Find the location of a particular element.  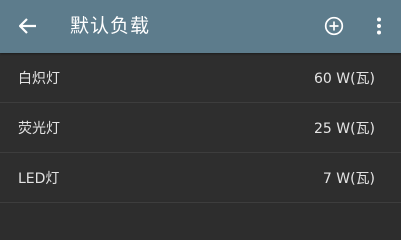

more-vertical-icon is located at coordinates (379, 26).